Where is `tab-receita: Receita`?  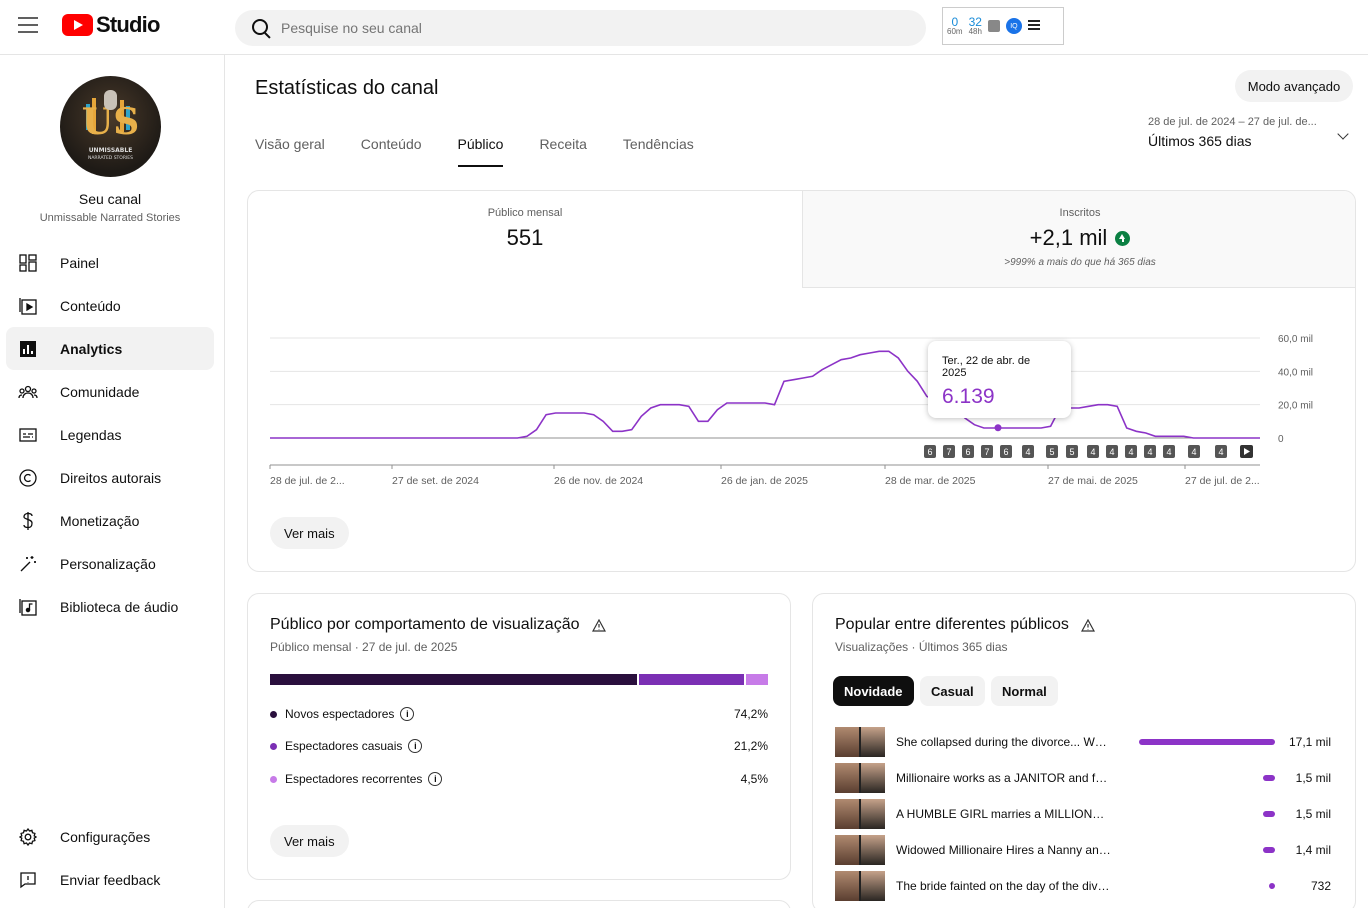 tab-receita: Receita is located at coordinates (562, 151).